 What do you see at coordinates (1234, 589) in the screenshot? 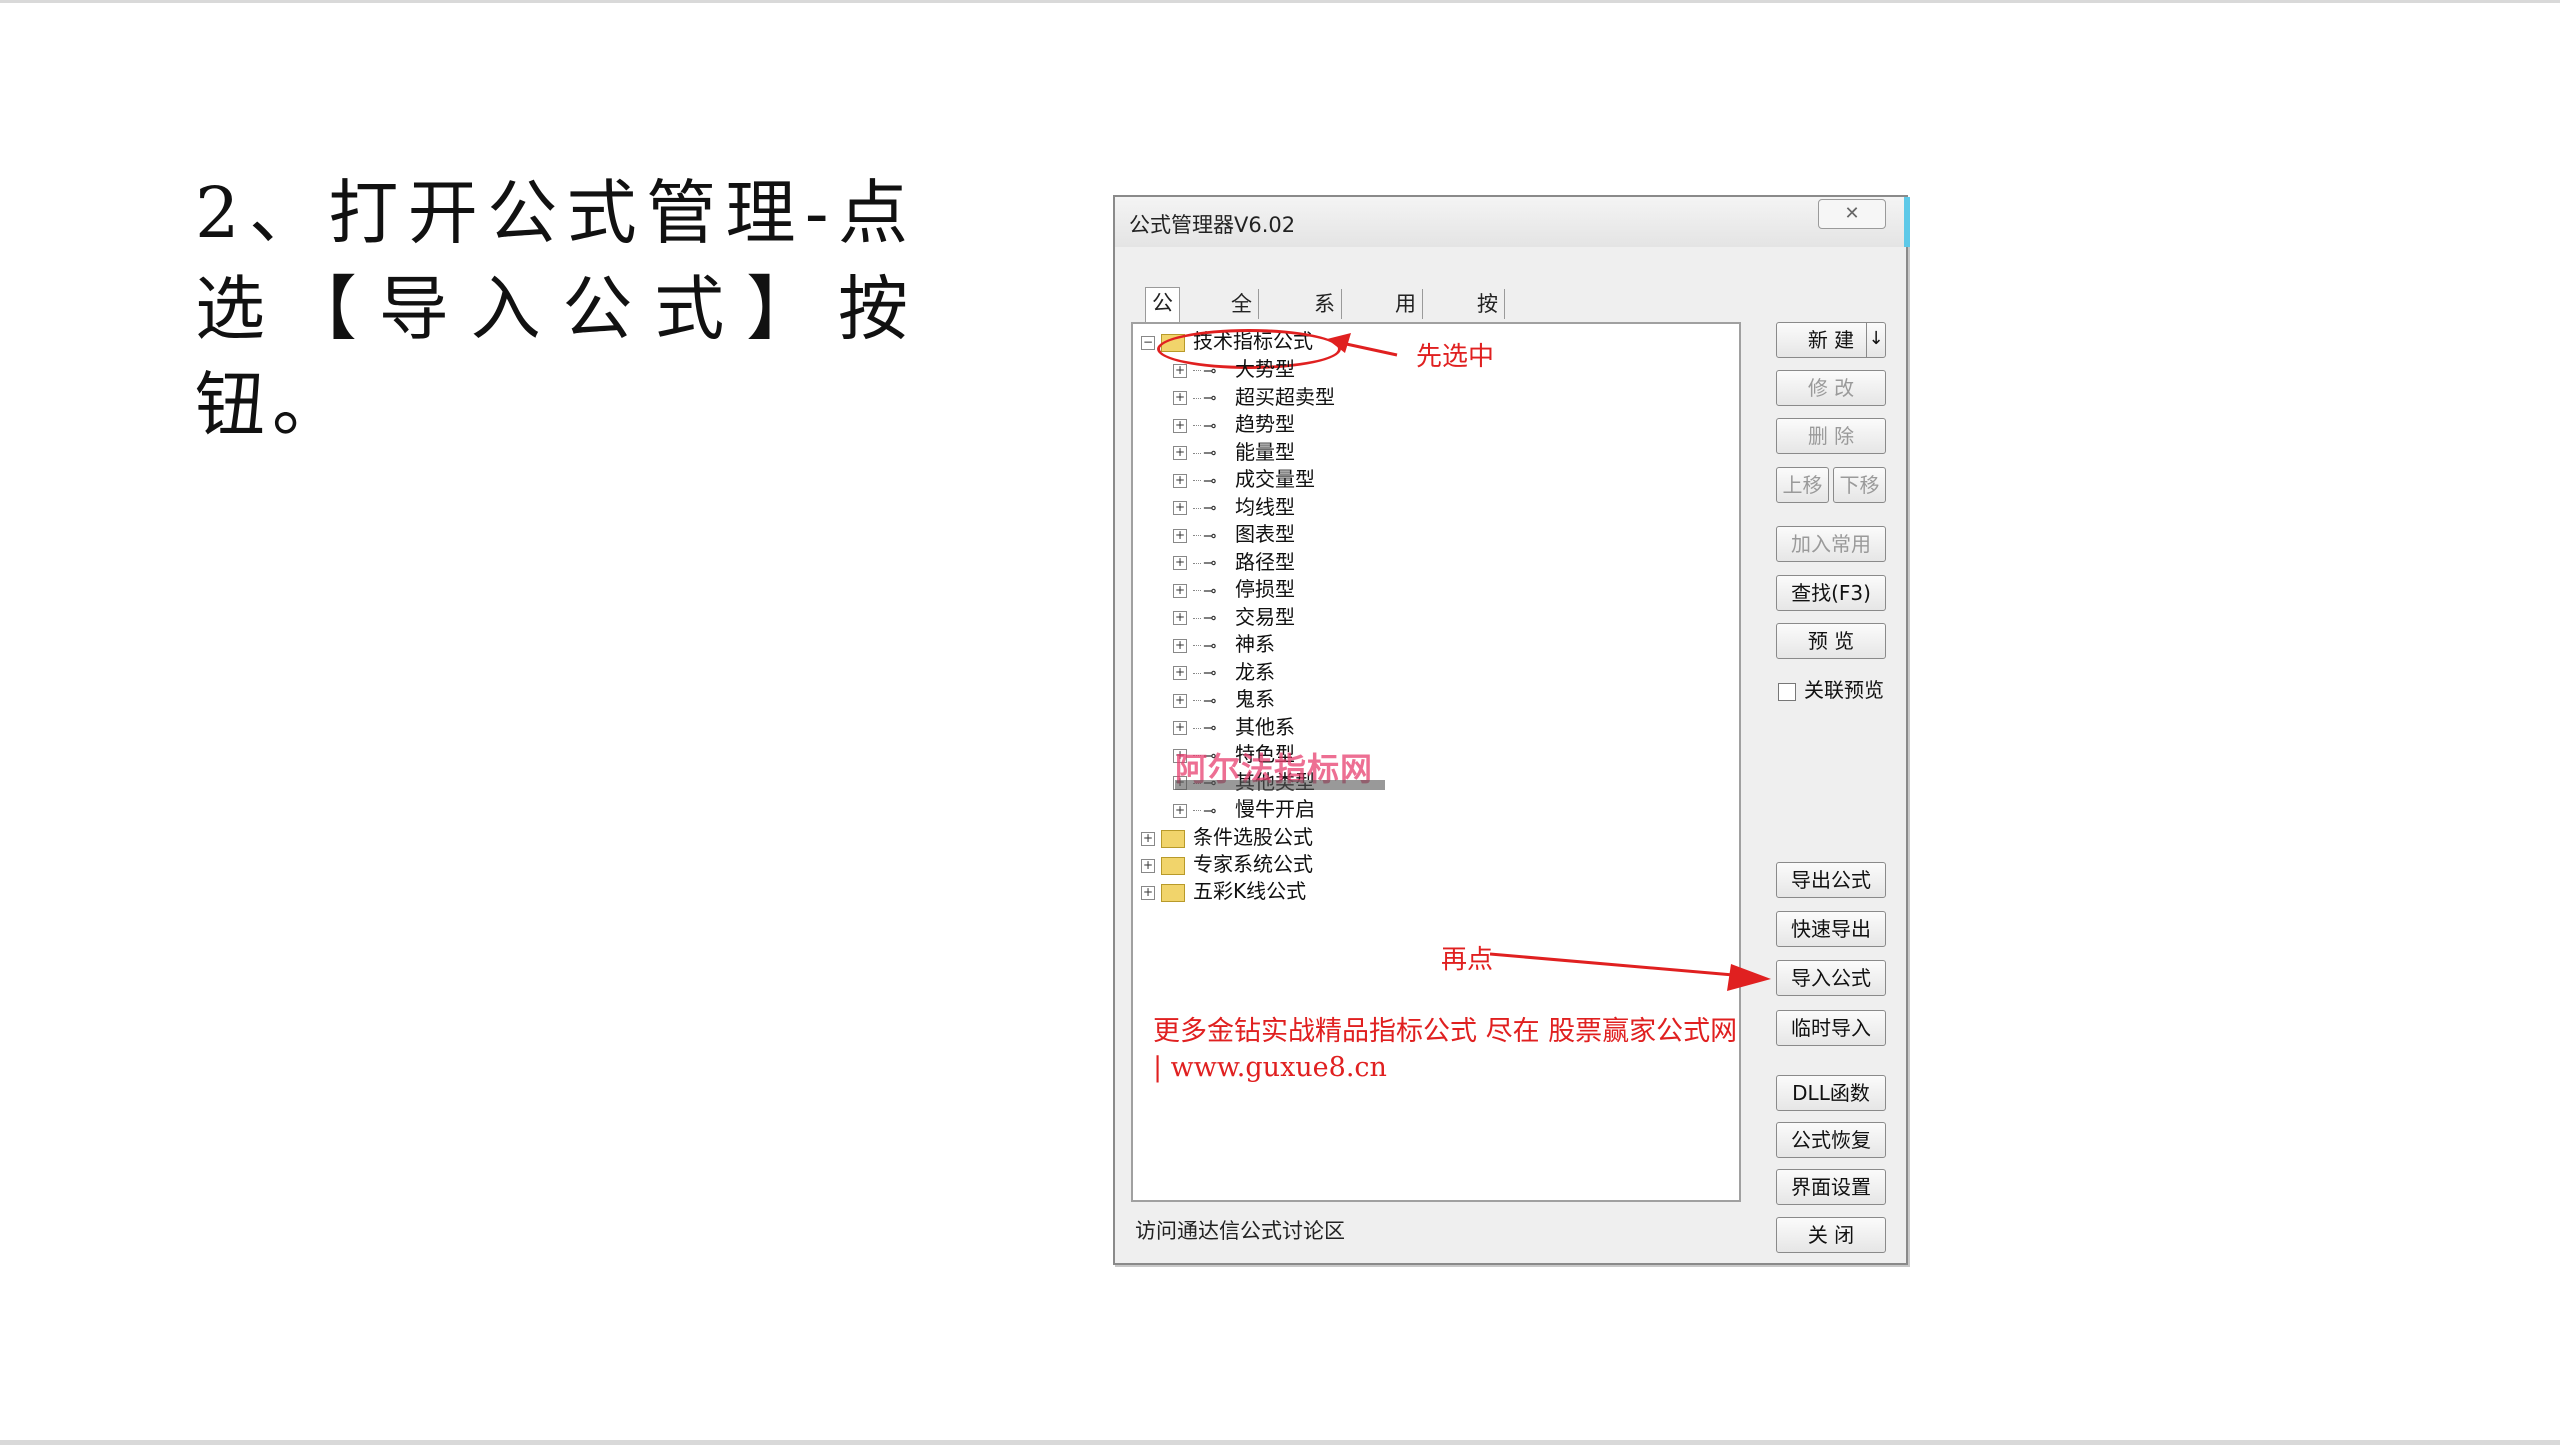
I see `tree-child-row: + ⊸ 停损型` at bounding box center [1234, 589].